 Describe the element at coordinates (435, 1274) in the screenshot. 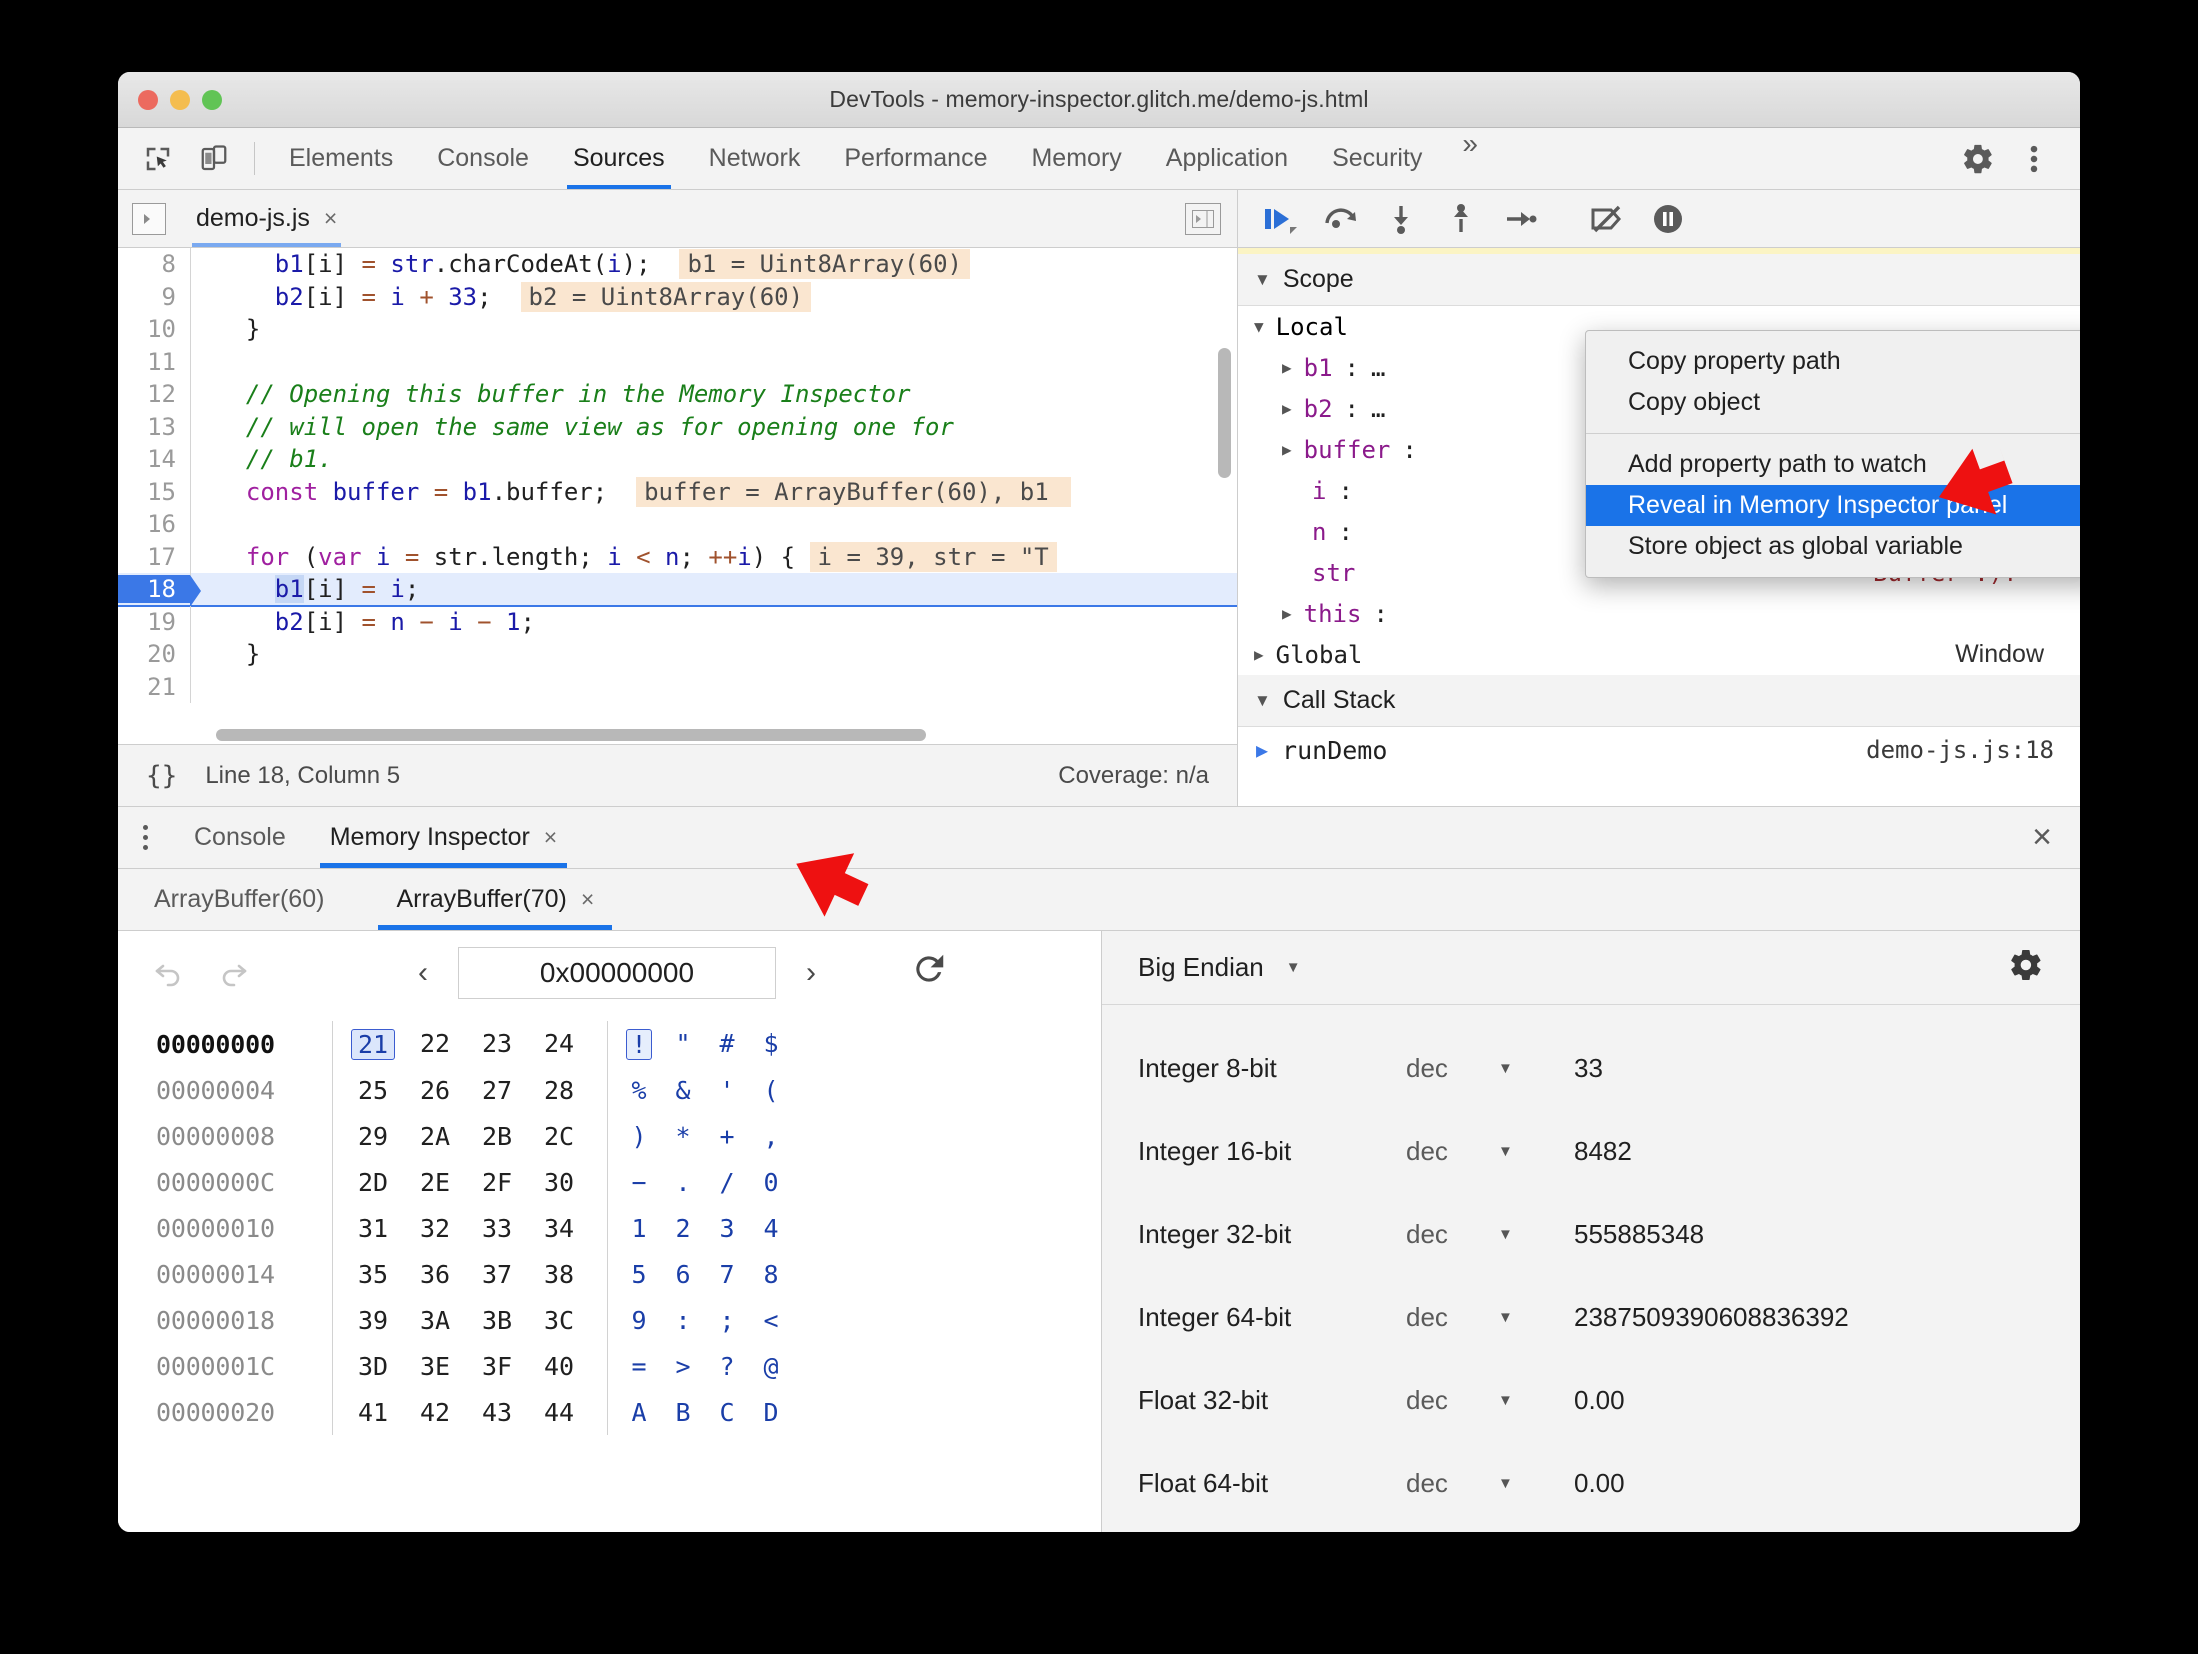

I see `hex-byte: 36` at that location.